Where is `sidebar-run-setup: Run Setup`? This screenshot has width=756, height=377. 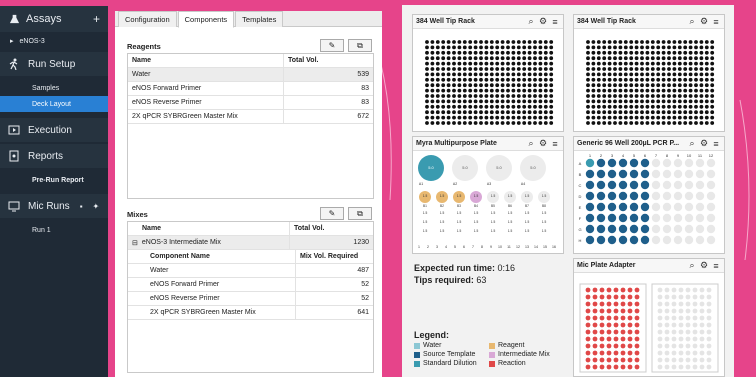 sidebar-run-setup: Run Setup is located at coordinates (54, 64).